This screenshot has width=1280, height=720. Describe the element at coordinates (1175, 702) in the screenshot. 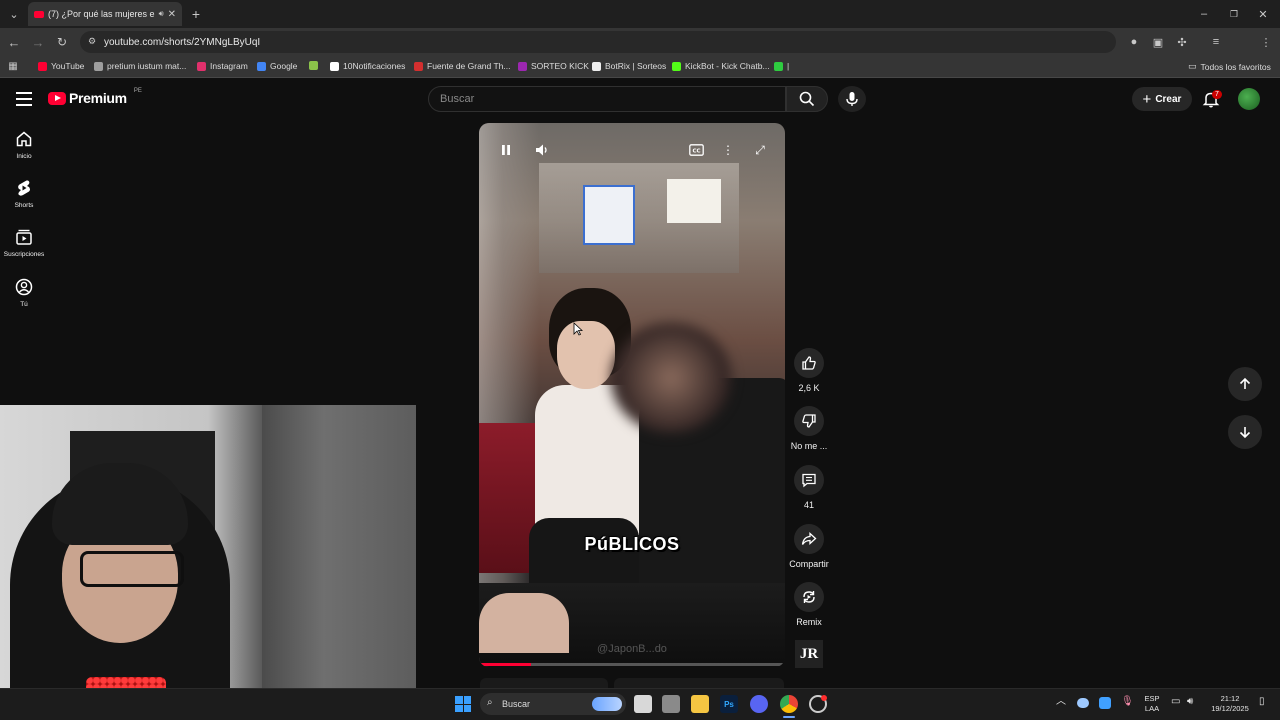

I see `tray-network-icon: ▭` at that location.